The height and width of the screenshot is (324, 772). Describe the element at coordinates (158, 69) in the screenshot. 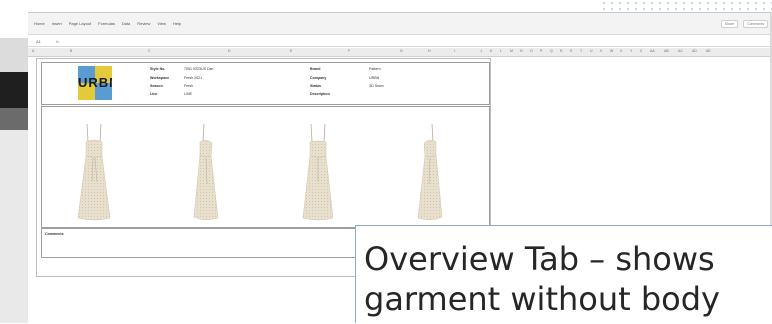

I see `style-no-label: Style No.` at that location.